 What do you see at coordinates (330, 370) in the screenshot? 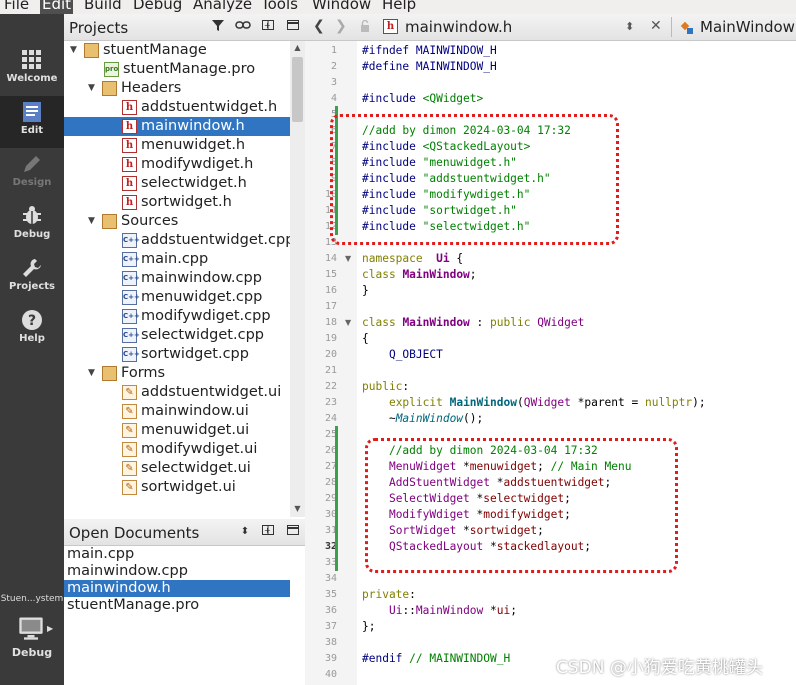
I see `line-number: 21` at bounding box center [330, 370].